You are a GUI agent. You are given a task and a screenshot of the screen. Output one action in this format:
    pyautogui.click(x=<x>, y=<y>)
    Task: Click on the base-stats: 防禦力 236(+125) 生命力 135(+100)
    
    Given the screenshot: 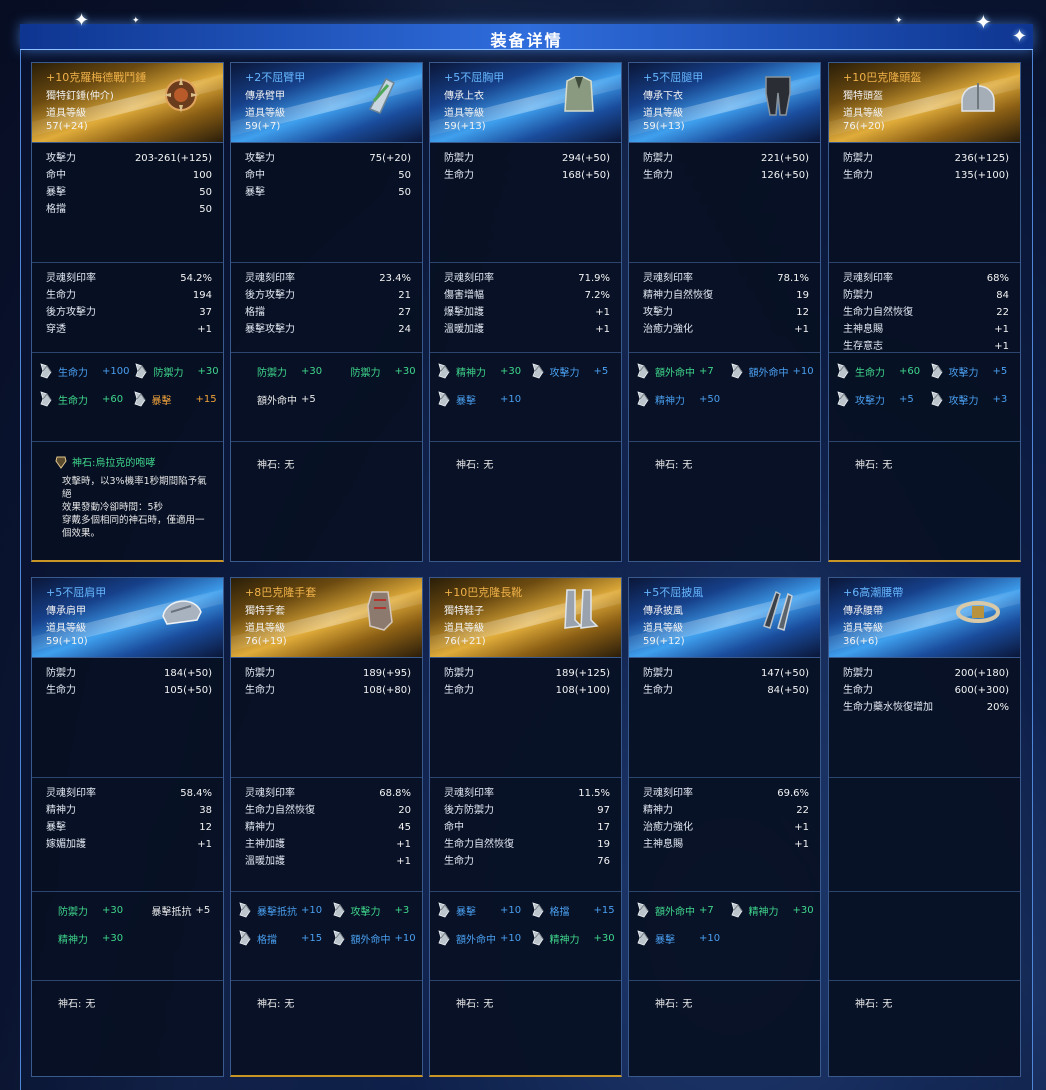 What is the action you would take?
    pyautogui.click(x=924, y=203)
    